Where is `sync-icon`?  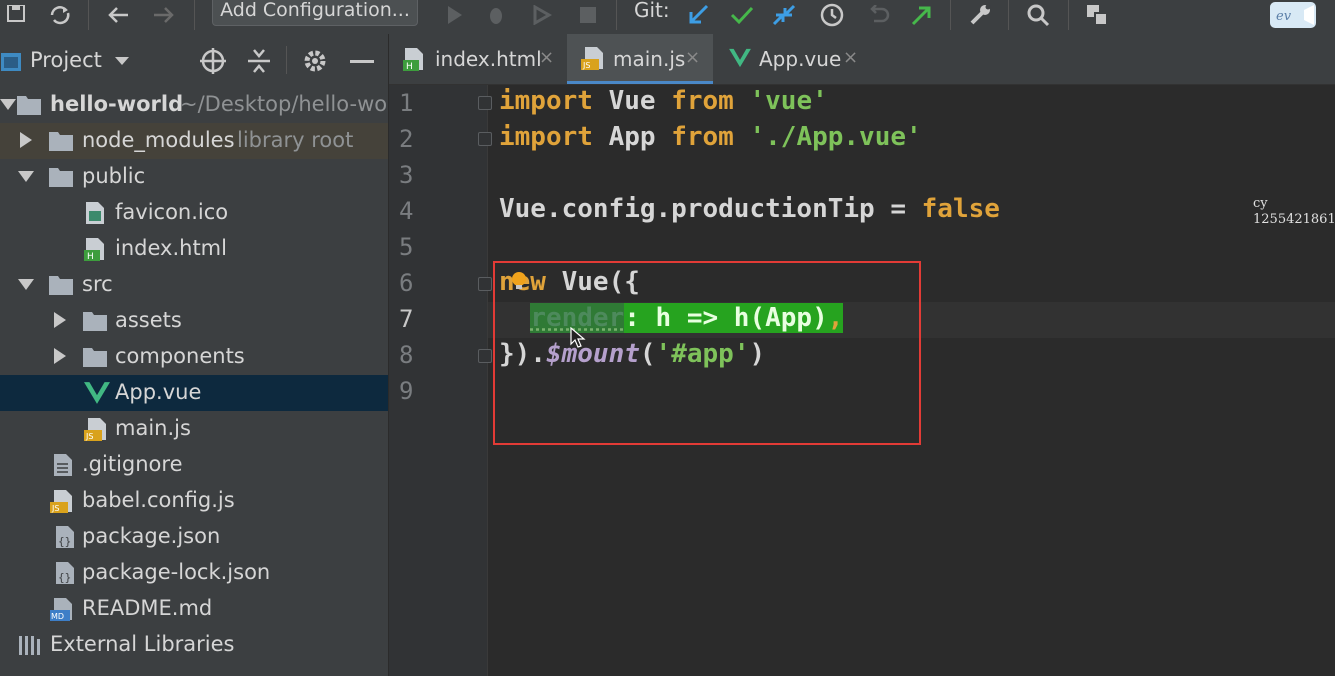
sync-icon is located at coordinates (60, 15).